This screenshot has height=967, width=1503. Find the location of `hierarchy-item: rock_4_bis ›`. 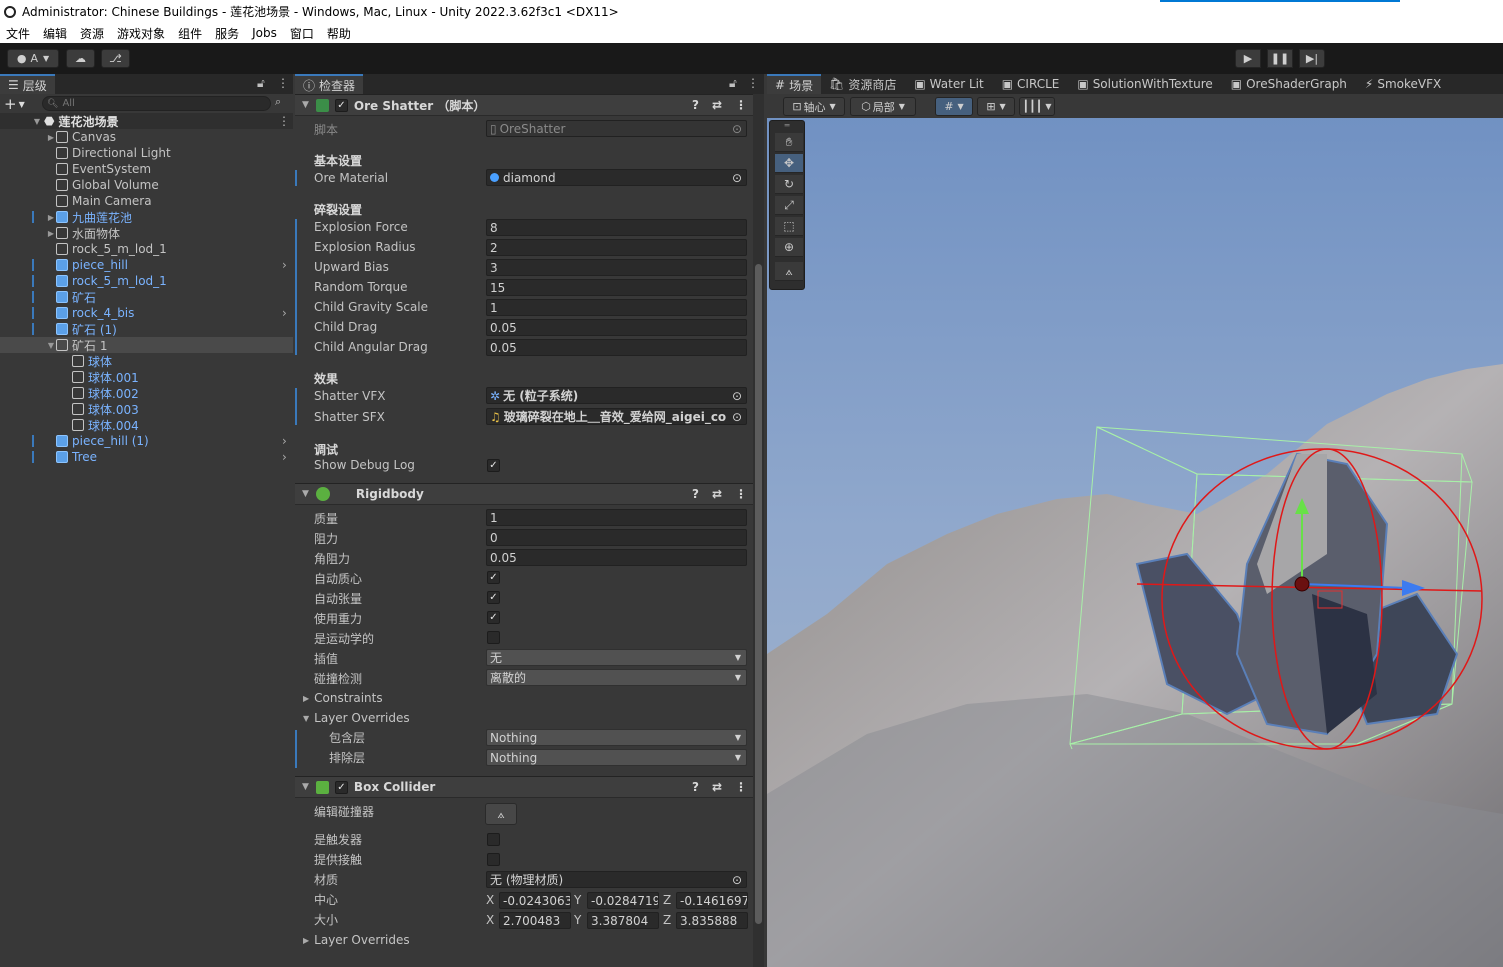

hierarchy-item: rock_4_bis › is located at coordinates (146, 313).